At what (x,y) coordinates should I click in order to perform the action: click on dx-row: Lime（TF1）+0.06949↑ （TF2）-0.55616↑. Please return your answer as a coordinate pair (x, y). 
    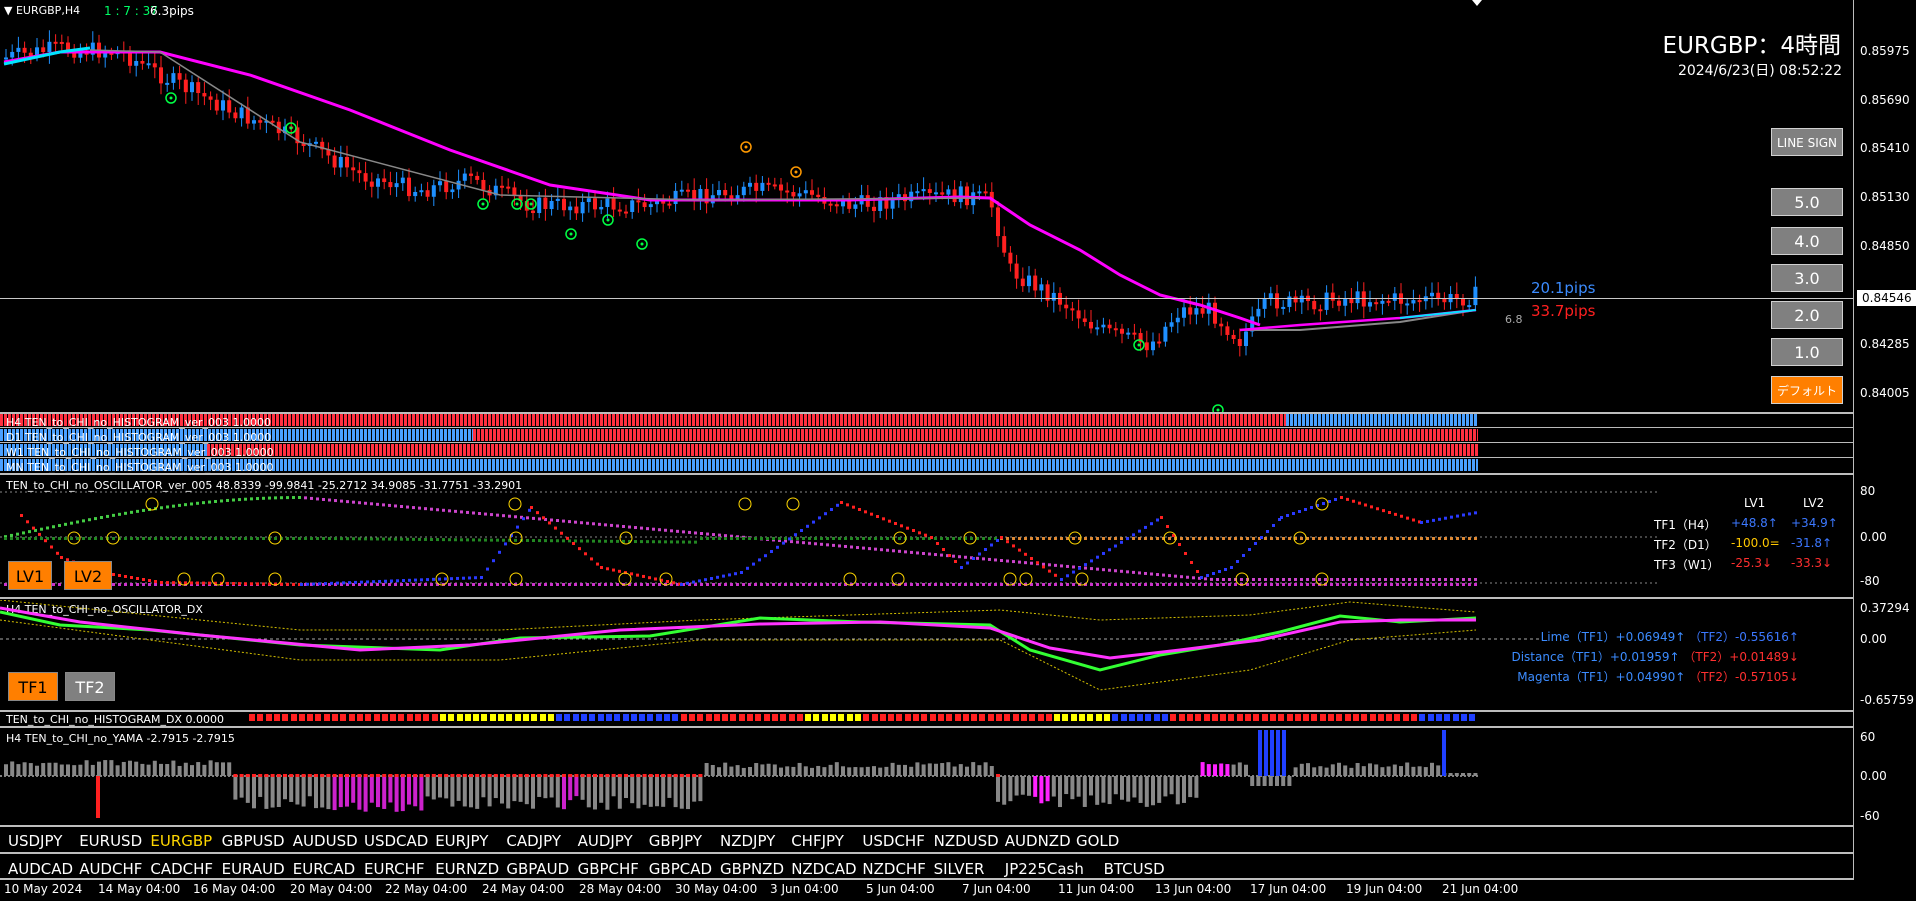
    Looking at the image, I should click on (1670, 636).